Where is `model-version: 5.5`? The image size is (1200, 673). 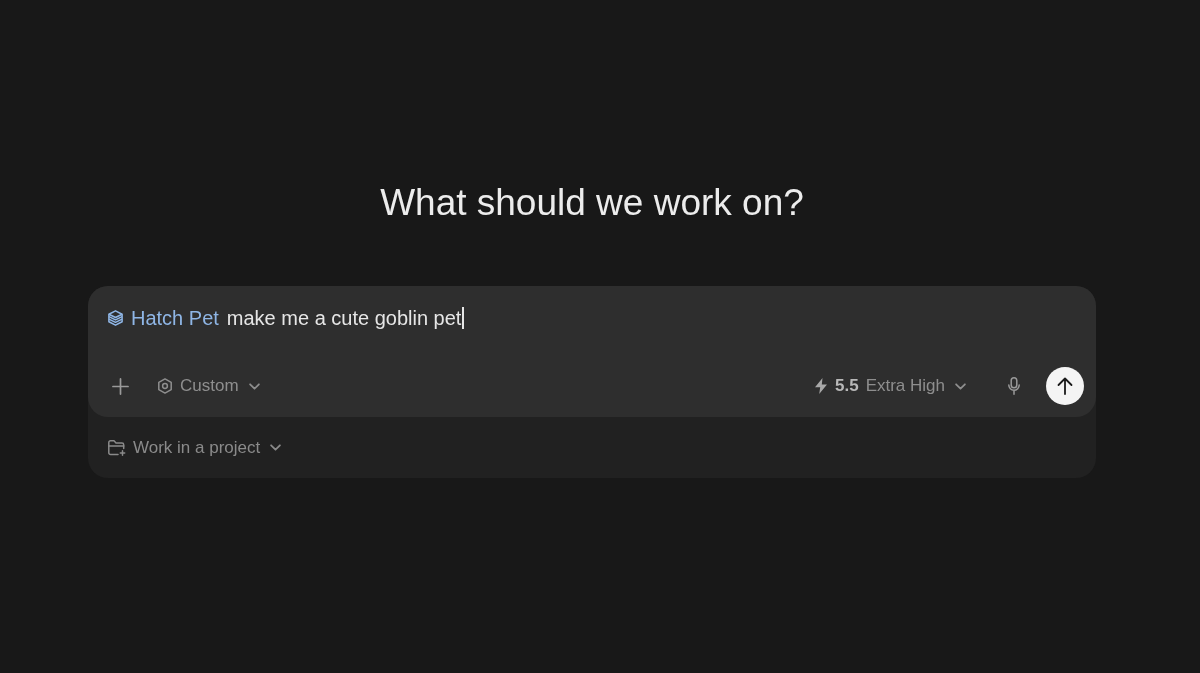 model-version: 5.5 is located at coordinates (847, 386).